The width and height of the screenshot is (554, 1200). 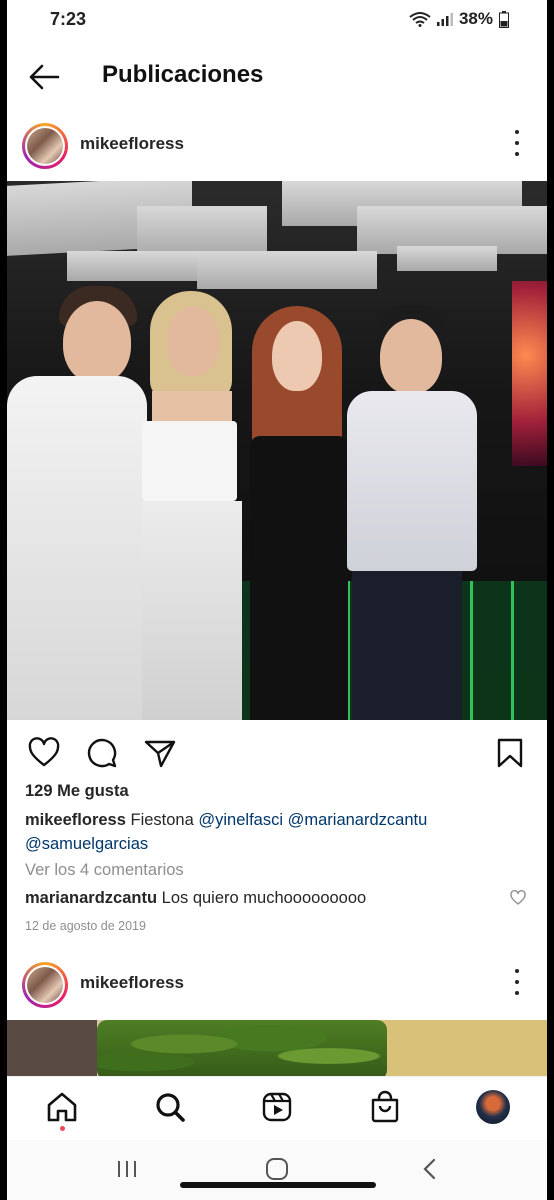 I want to click on wifi-icon, so click(x=420, y=19).